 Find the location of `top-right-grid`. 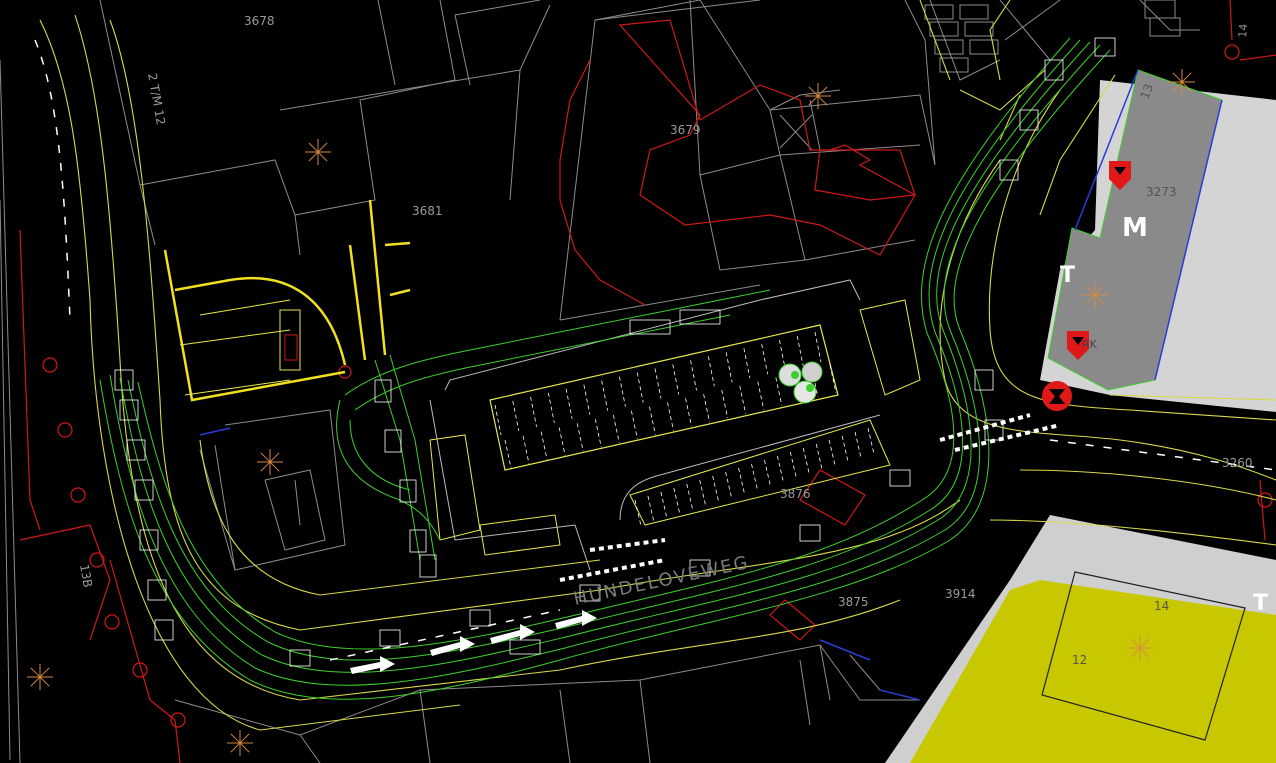

top-right-grid is located at coordinates (1052, 36).